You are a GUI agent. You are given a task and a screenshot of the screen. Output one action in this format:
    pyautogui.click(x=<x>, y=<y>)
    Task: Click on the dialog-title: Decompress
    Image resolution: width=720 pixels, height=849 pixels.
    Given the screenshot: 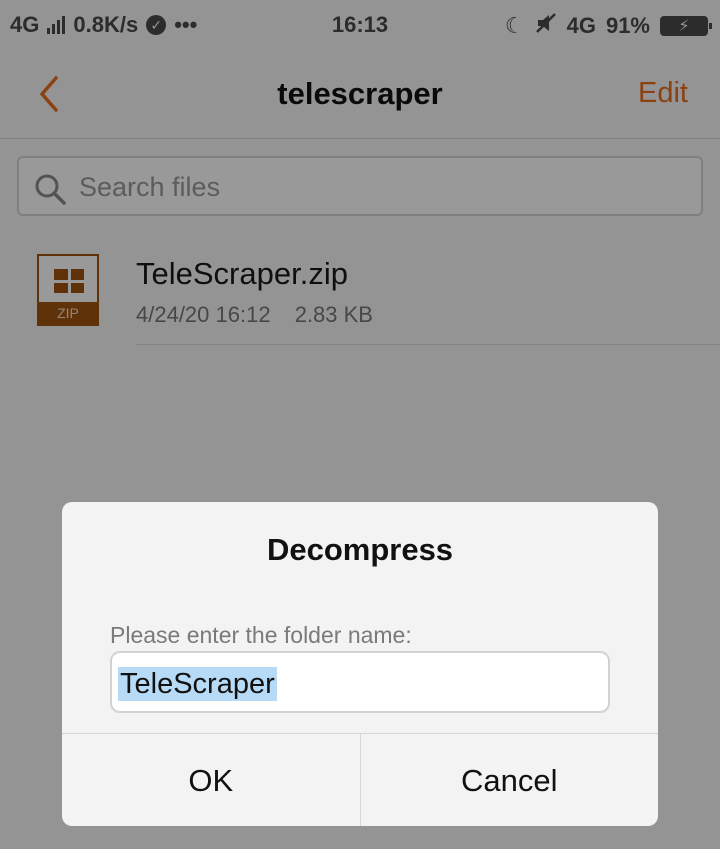 What is the action you would take?
    pyautogui.click(x=360, y=549)
    